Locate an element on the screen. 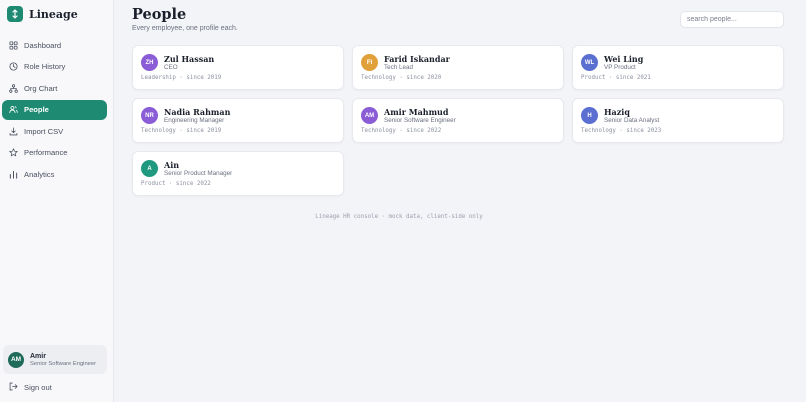 The height and width of the screenshot is (402, 806). grid-icon is located at coordinates (13, 45).